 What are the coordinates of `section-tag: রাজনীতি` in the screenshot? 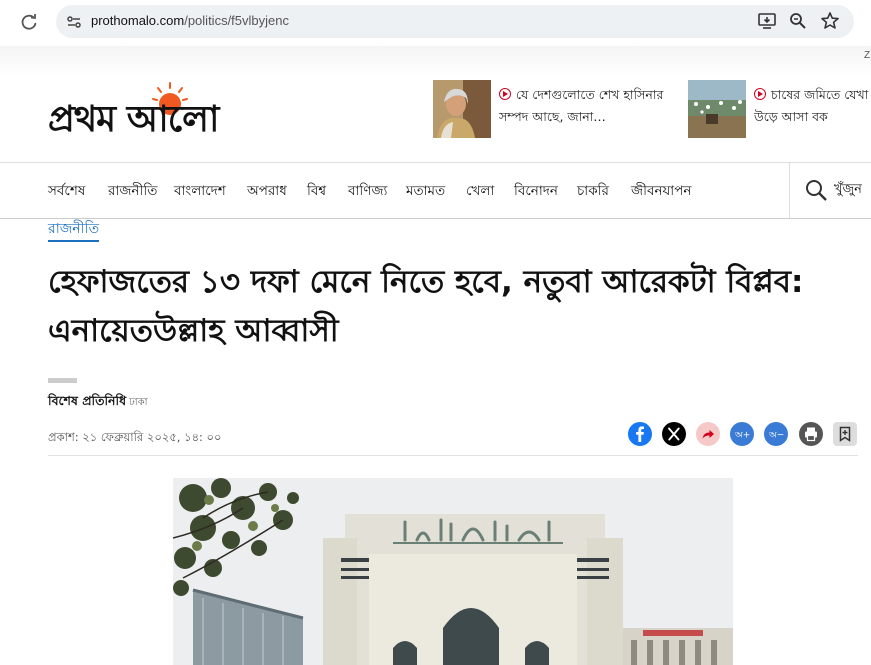 It's located at (74, 230).